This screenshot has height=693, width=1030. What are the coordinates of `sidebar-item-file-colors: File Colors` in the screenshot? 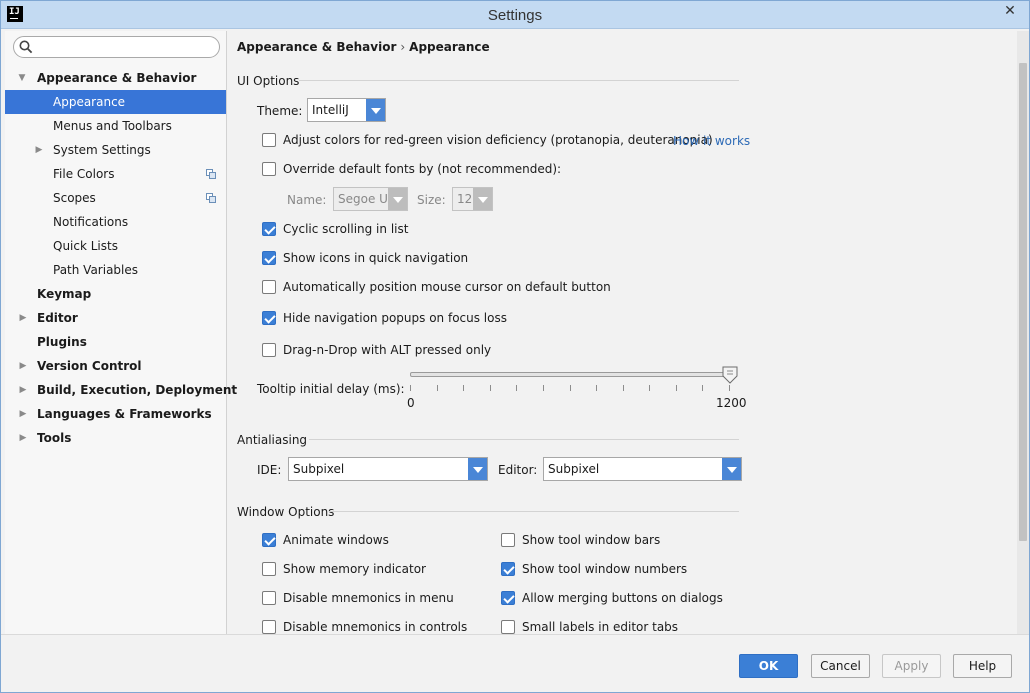 It's located at (115, 174).